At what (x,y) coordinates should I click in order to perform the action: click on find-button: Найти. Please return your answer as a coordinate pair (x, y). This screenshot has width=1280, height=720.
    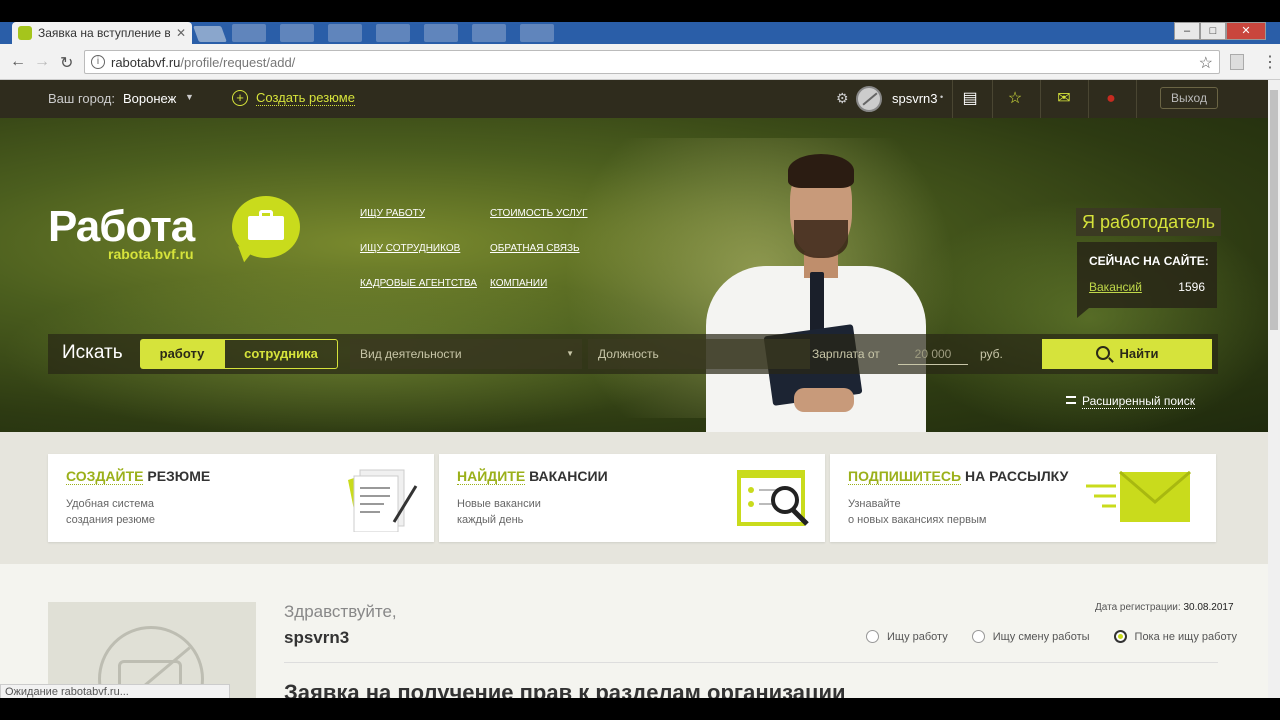
    Looking at the image, I should click on (1127, 354).